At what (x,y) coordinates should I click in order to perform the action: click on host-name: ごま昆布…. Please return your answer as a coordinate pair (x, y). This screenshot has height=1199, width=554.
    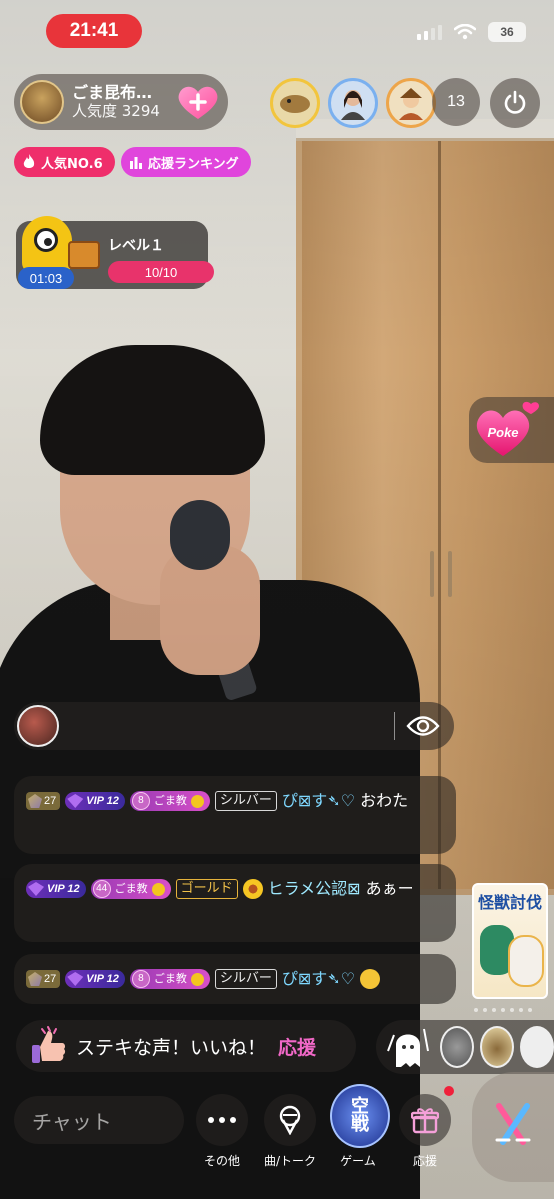
    Looking at the image, I should click on (112, 93).